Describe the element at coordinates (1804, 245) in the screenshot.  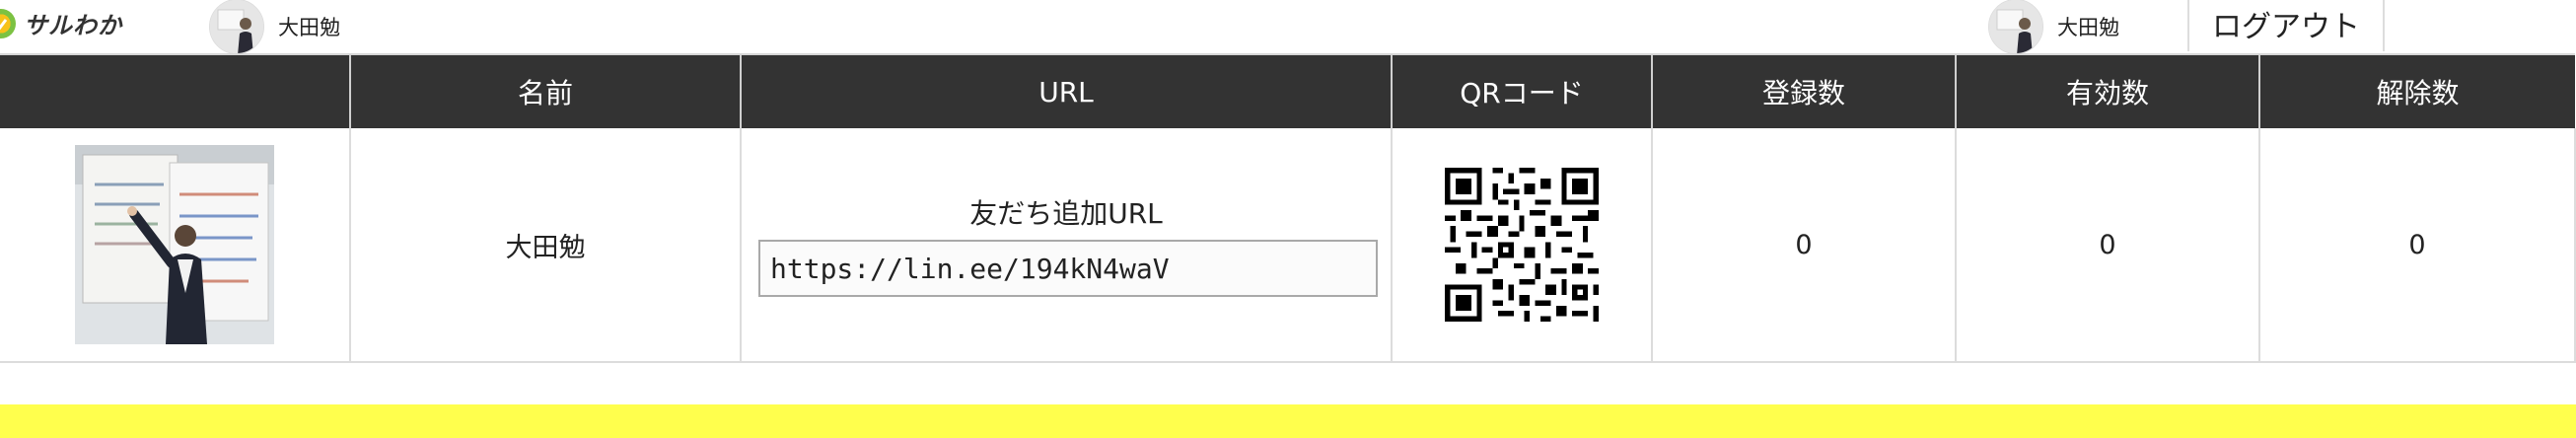
I see `cell-registered: 0` at that location.